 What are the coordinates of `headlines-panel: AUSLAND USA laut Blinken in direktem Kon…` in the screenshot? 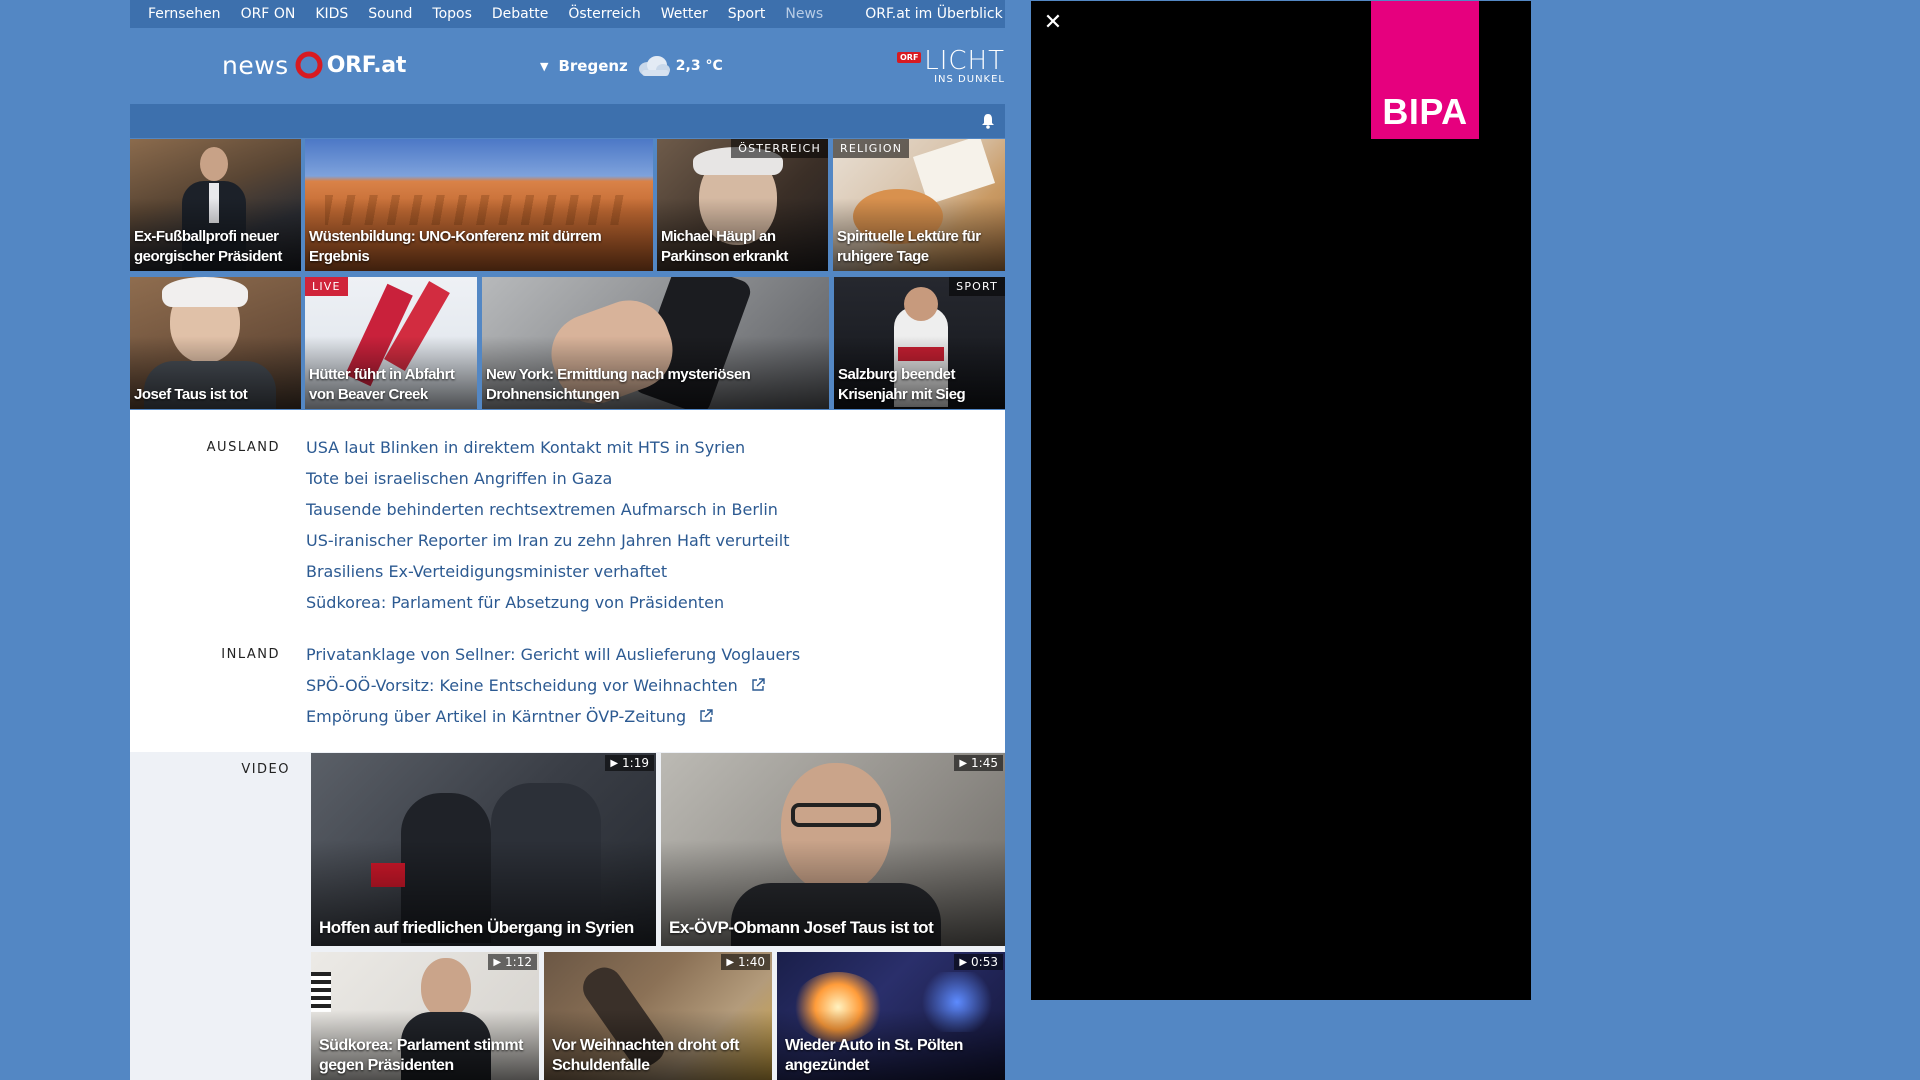 It's located at (567, 581).